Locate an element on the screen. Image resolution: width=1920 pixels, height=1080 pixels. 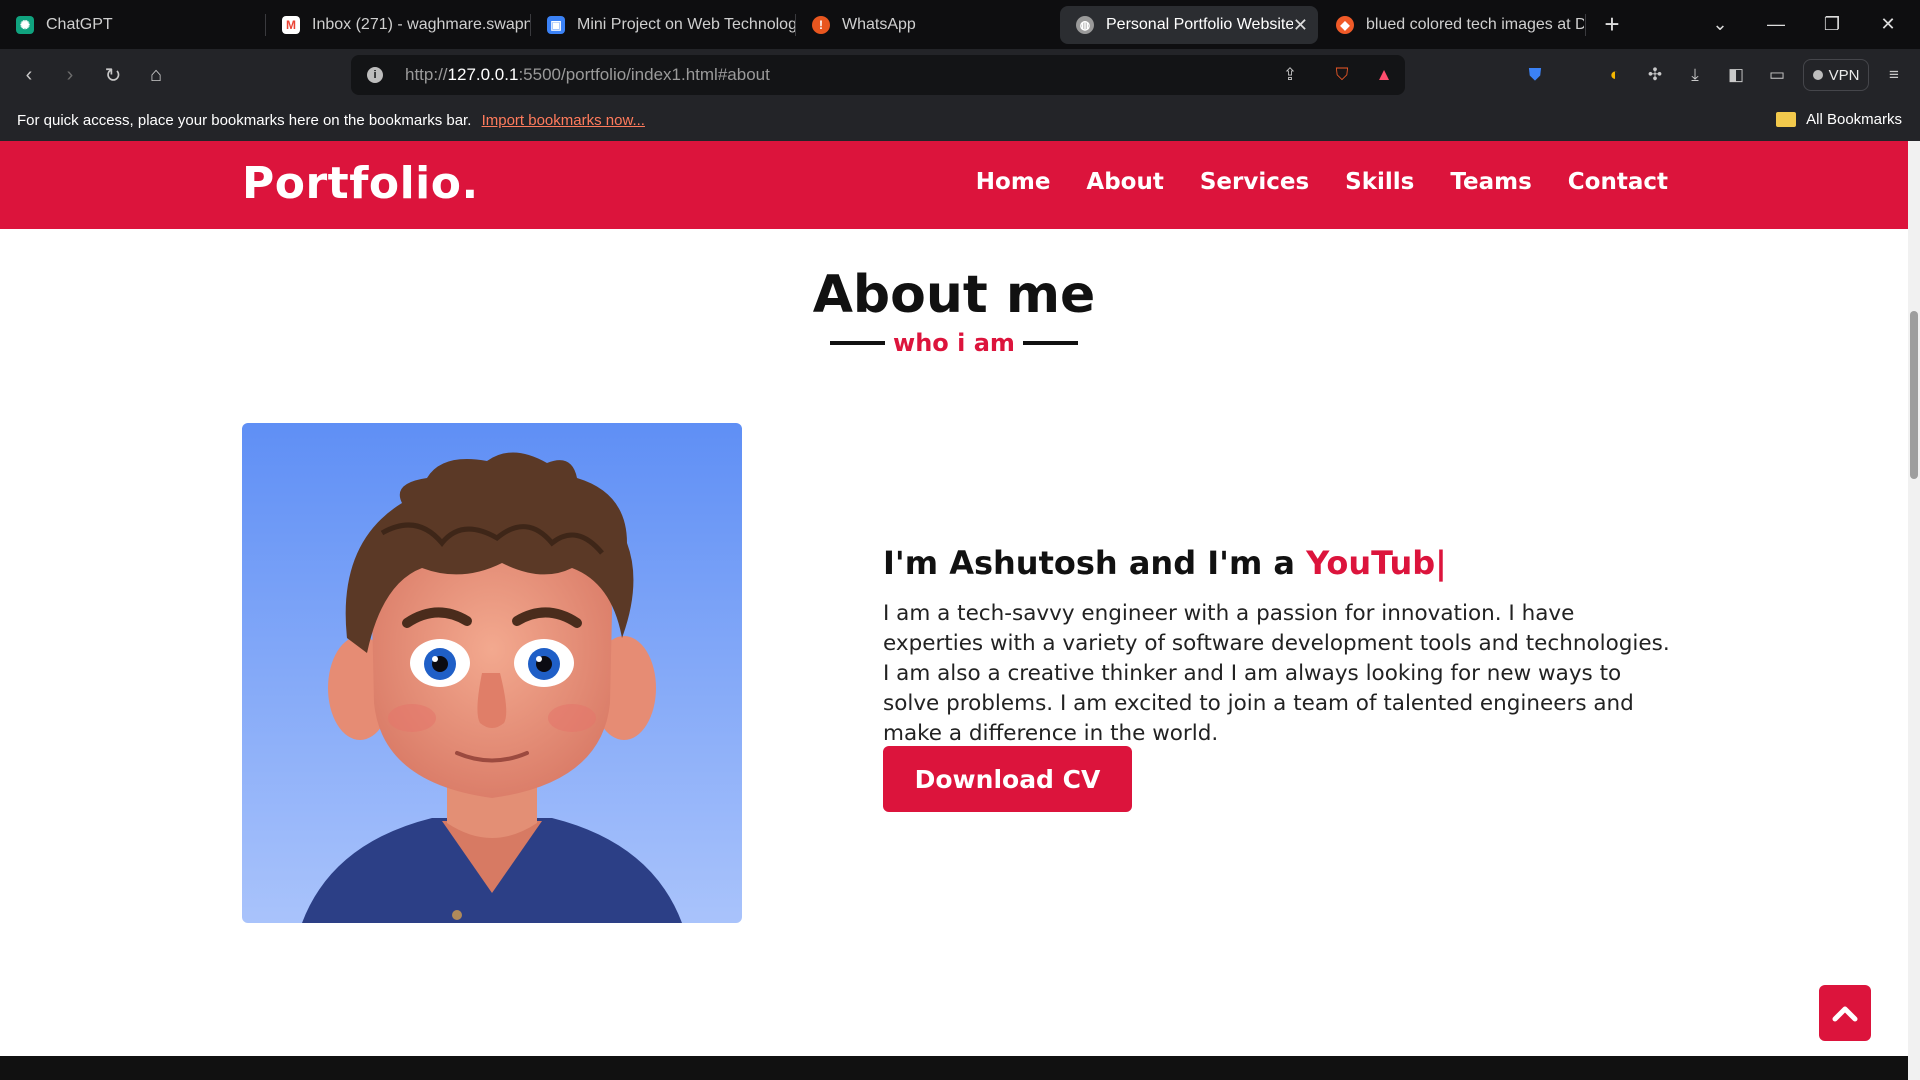
page-scrollbar is located at coordinates (1914, 610).